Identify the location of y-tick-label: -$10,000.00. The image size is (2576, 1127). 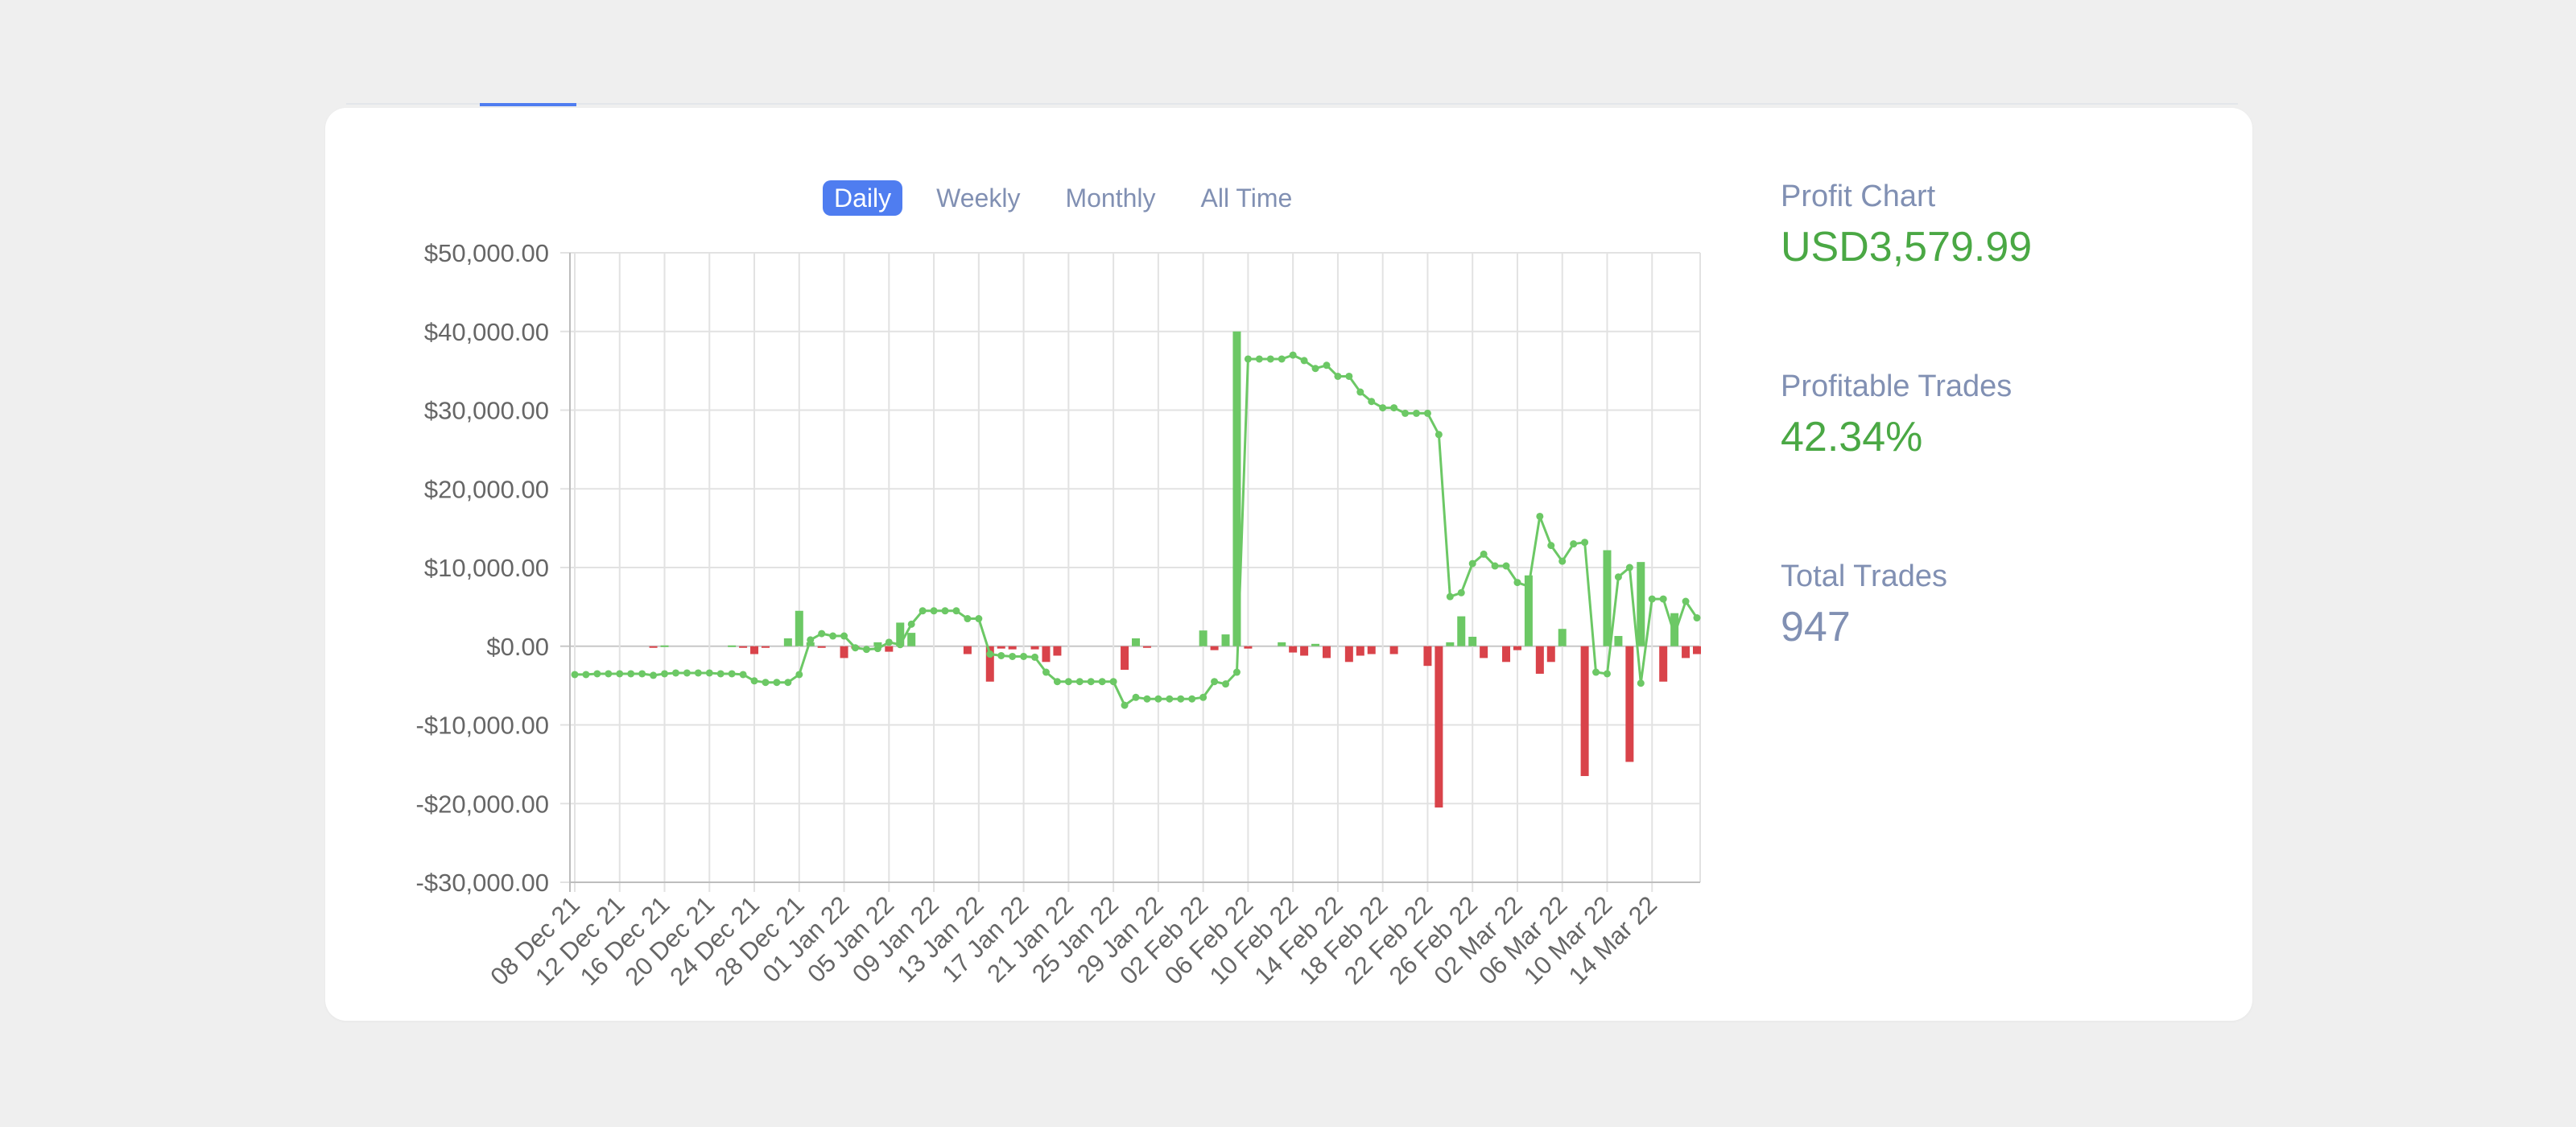
(483, 726).